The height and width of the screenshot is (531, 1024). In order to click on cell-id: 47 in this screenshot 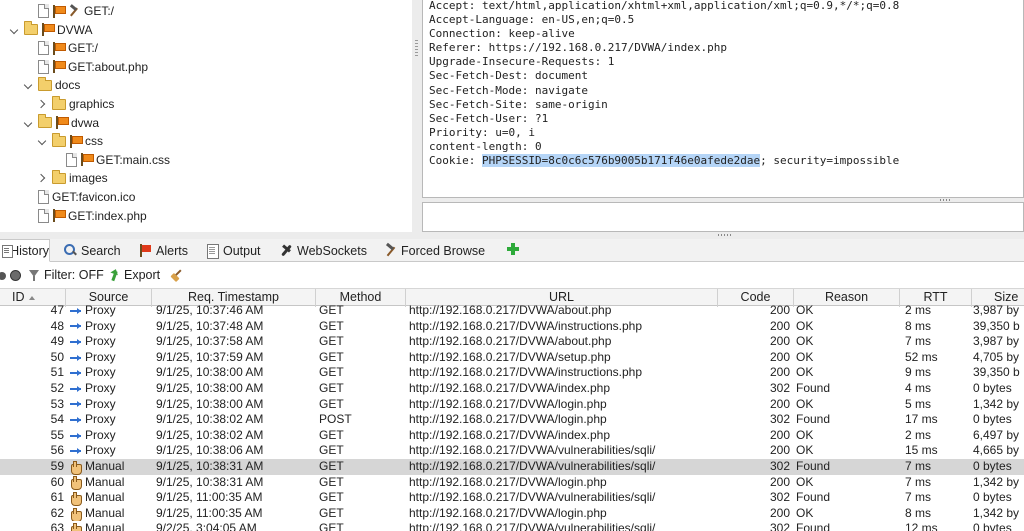, I will do `click(57, 310)`.